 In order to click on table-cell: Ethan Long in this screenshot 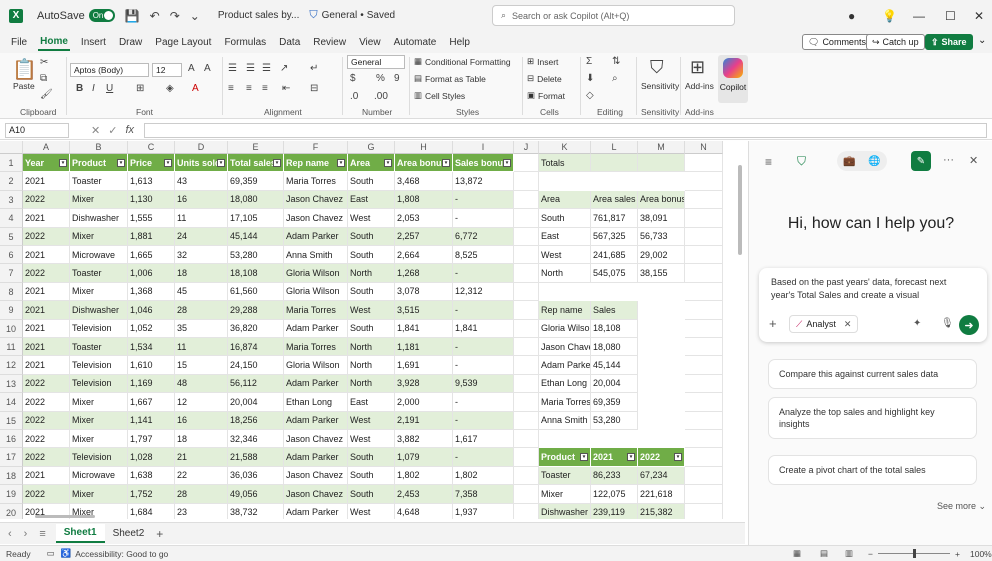, I will do `click(316, 402)`.